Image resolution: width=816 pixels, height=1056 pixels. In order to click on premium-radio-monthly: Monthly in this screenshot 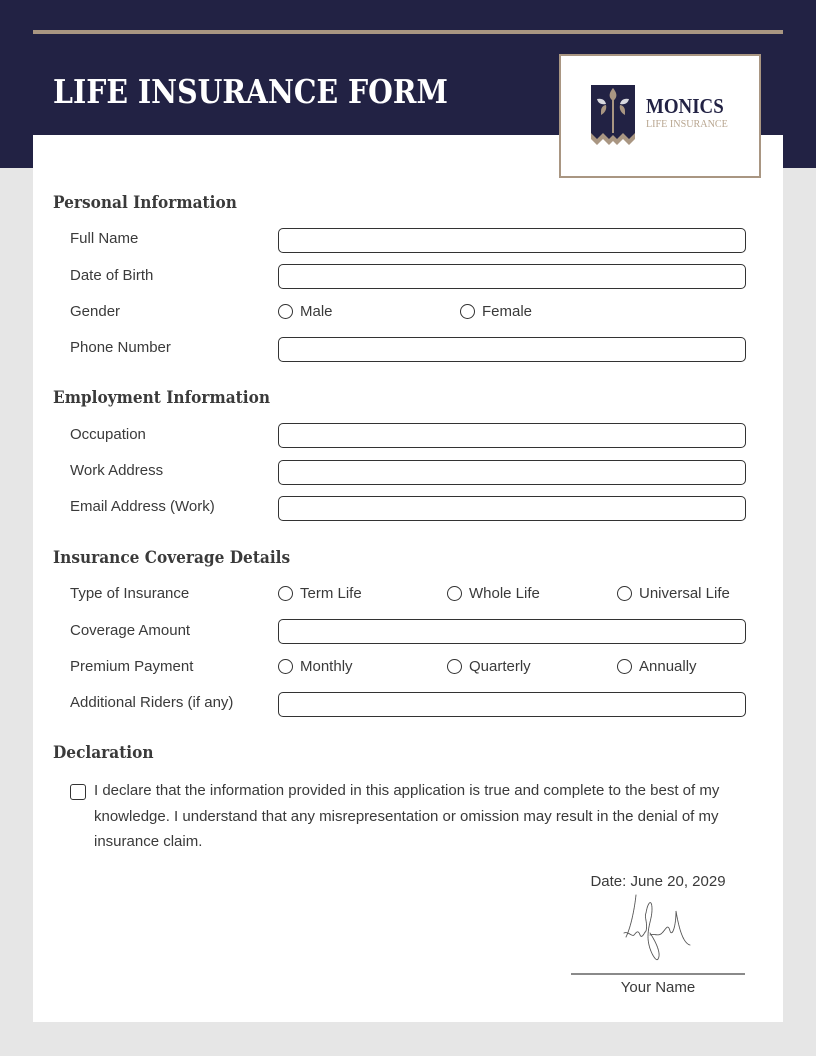, I will do `click(315, 666)`.